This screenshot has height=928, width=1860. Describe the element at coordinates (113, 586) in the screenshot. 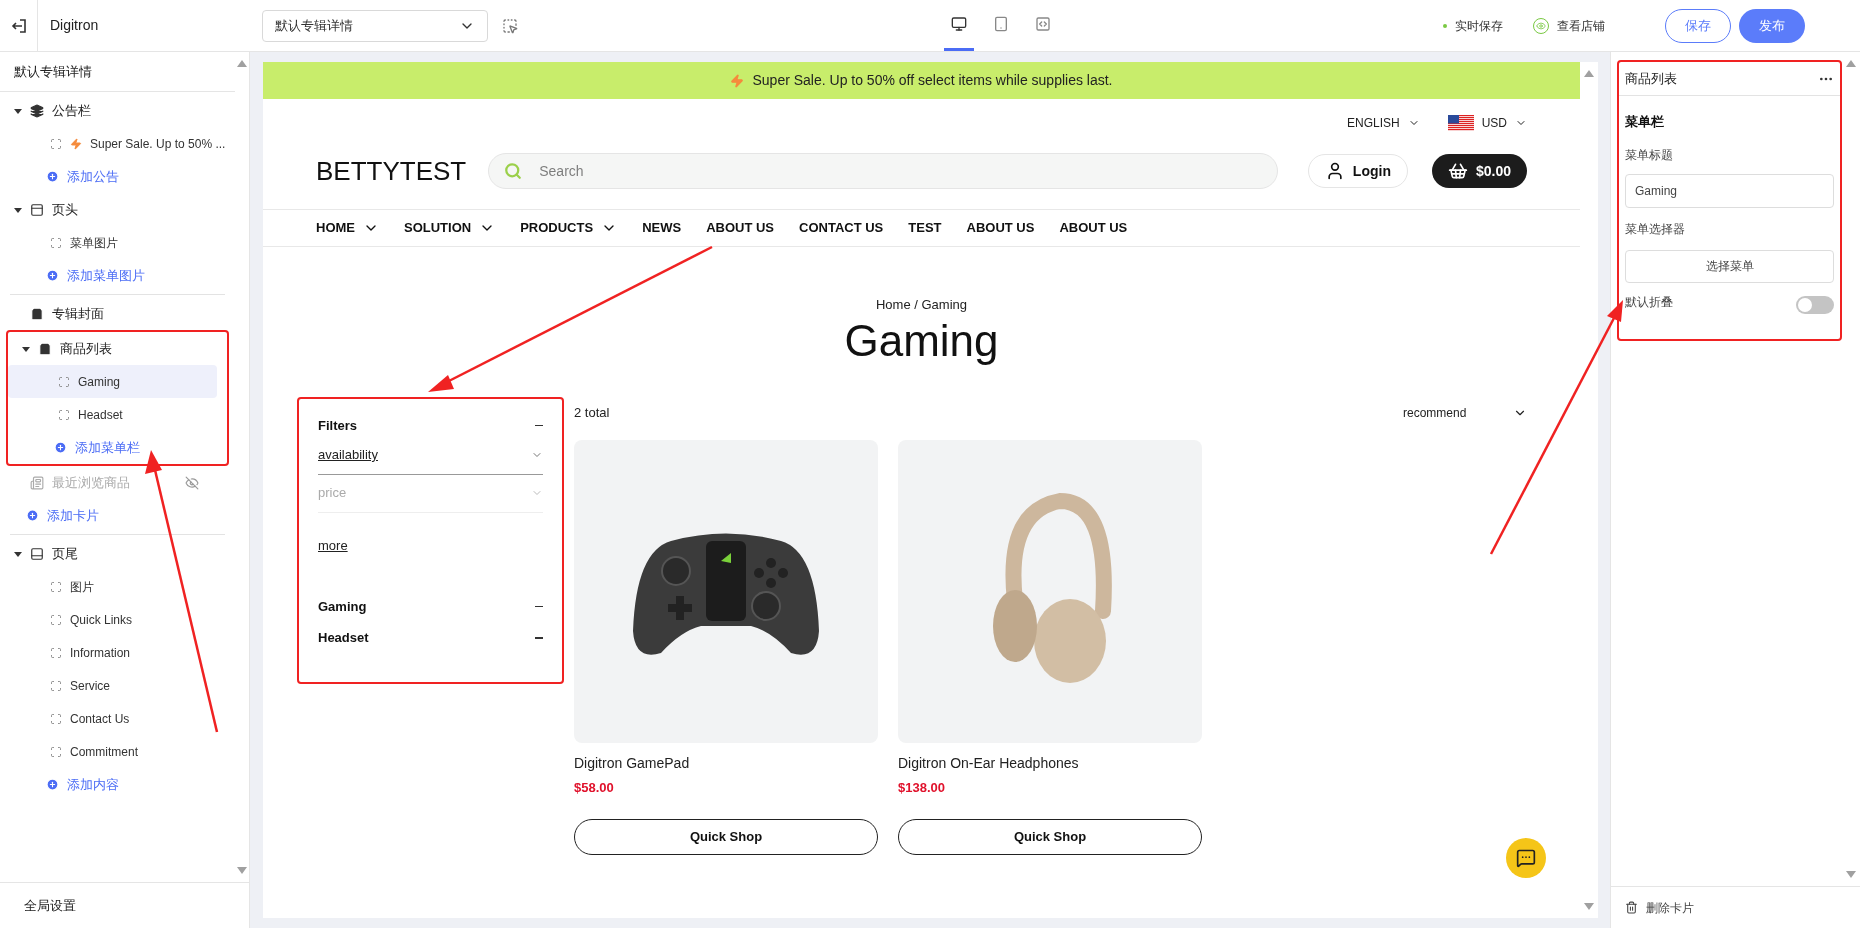

I see `tree-item: 图片` at that location.